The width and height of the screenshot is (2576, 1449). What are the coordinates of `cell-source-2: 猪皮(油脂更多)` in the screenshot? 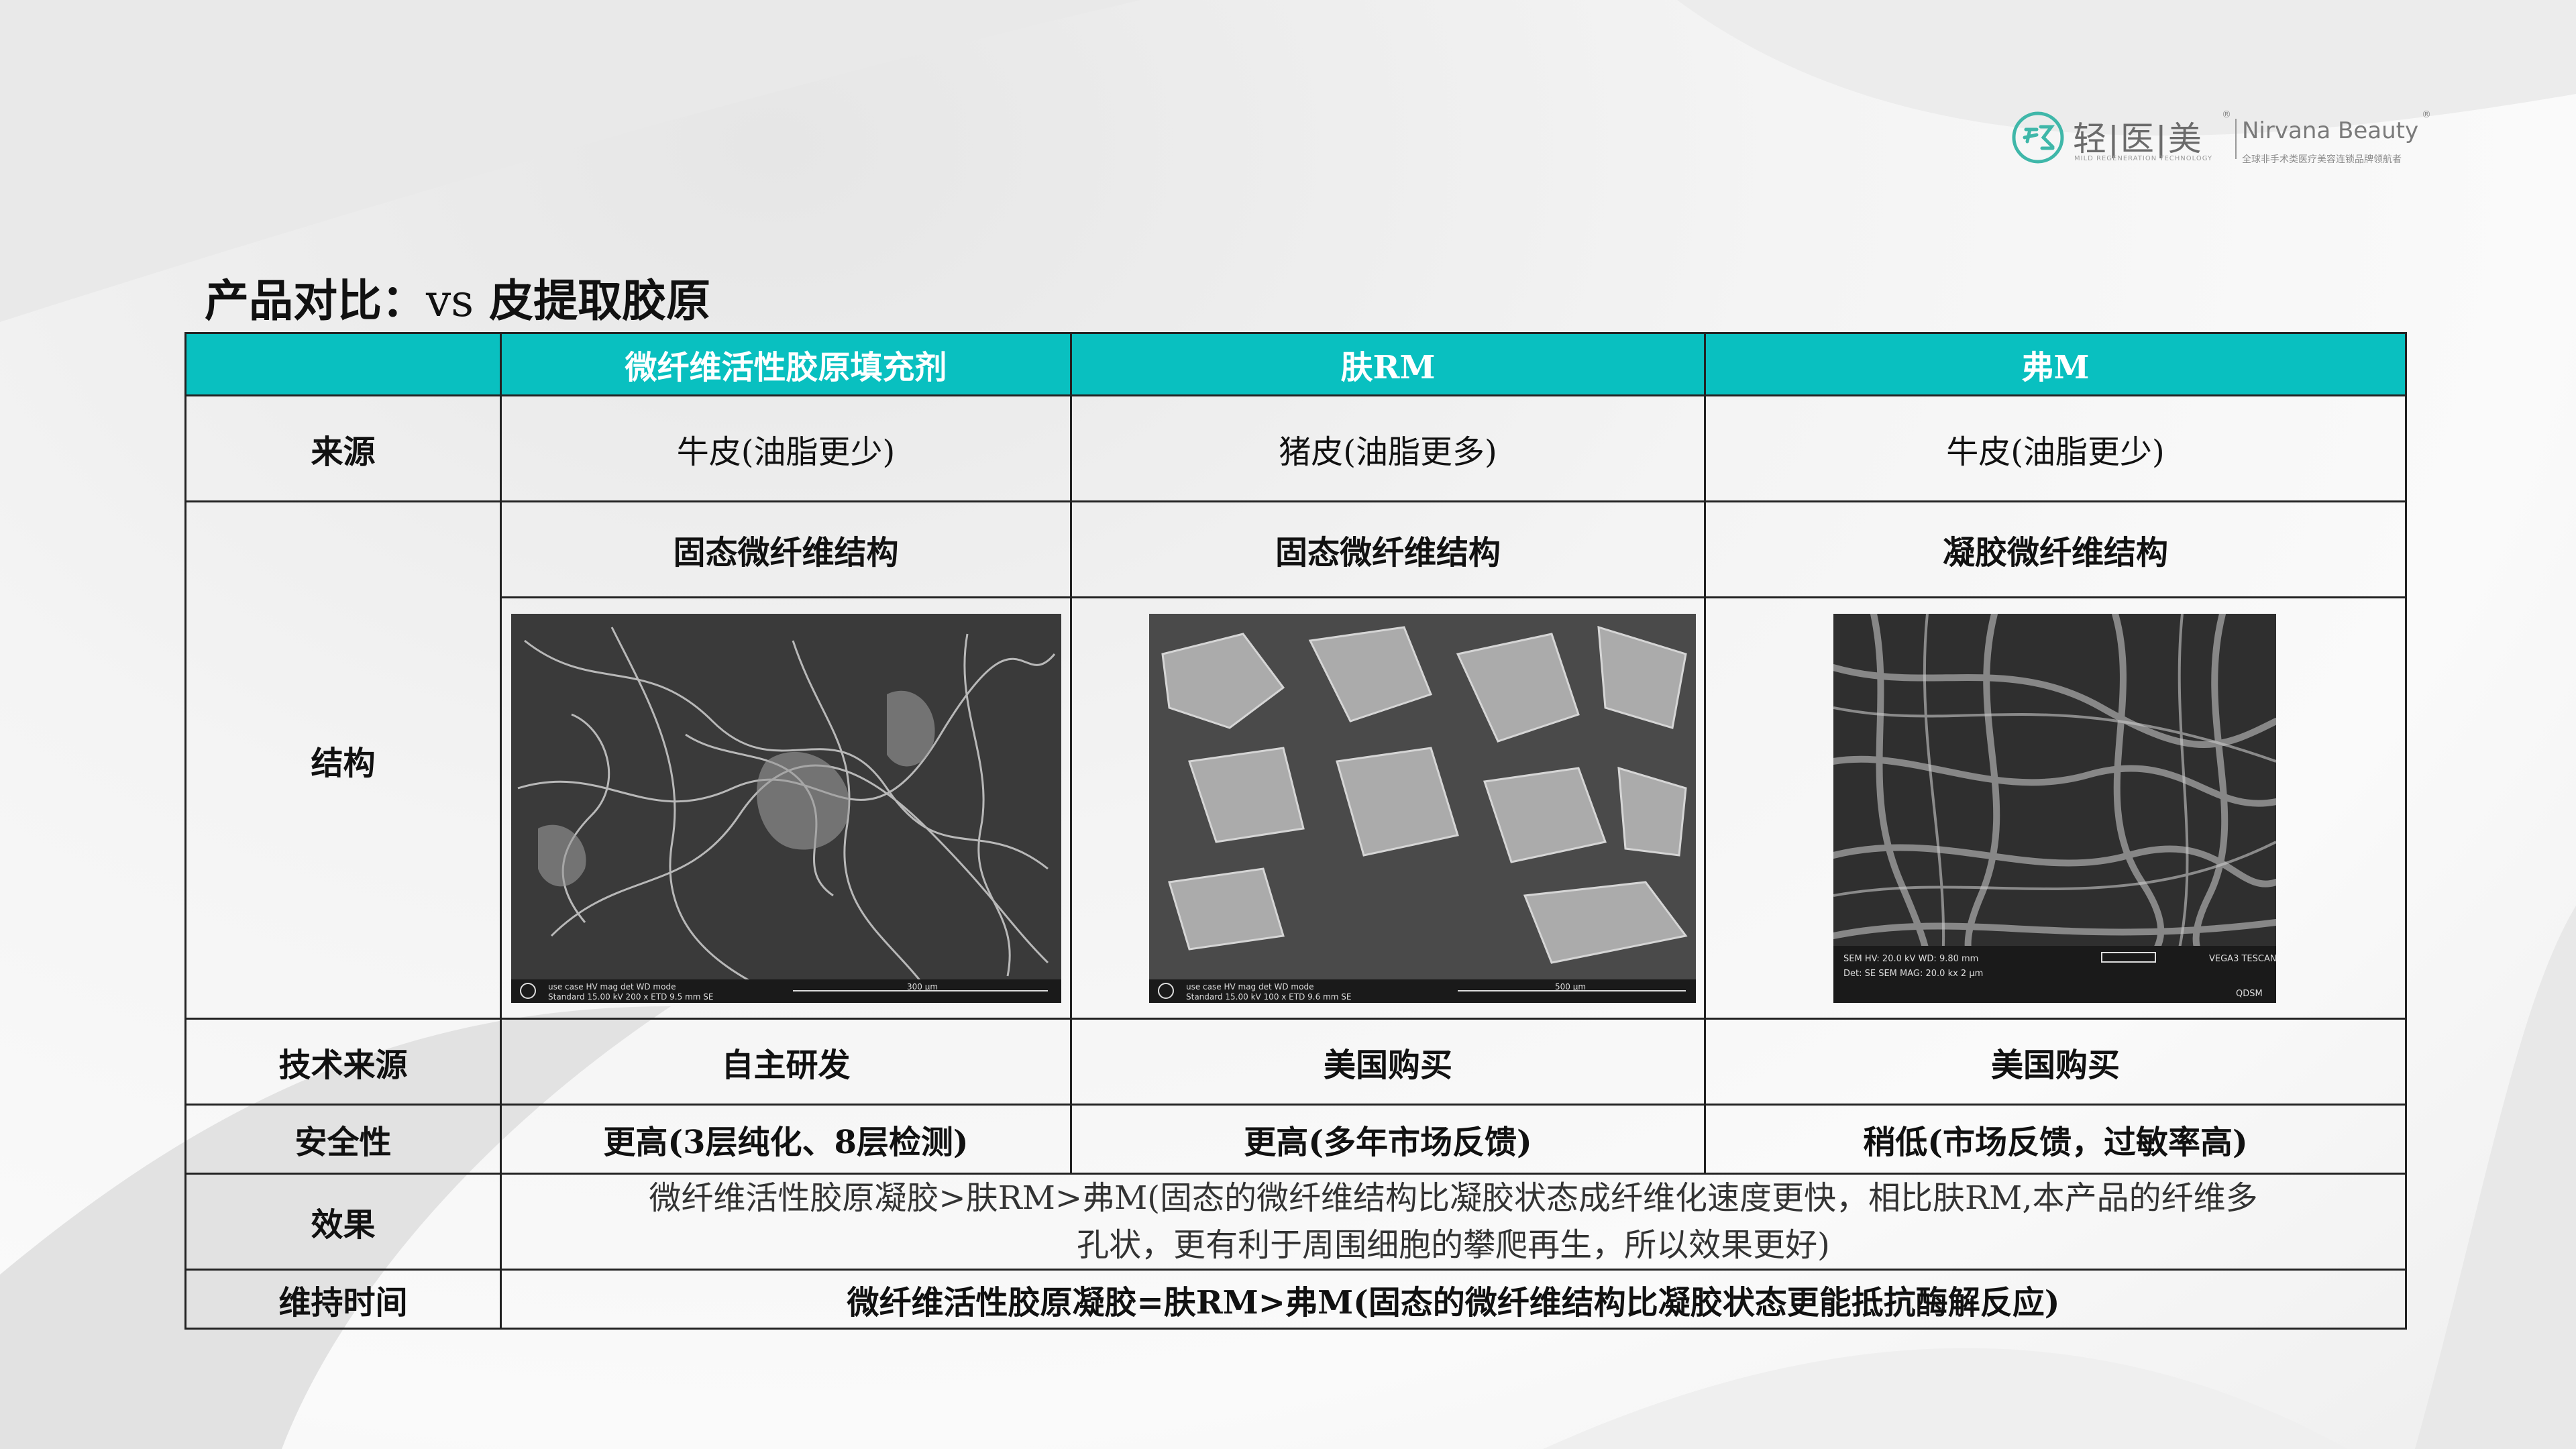 It's located at (1388, 448).